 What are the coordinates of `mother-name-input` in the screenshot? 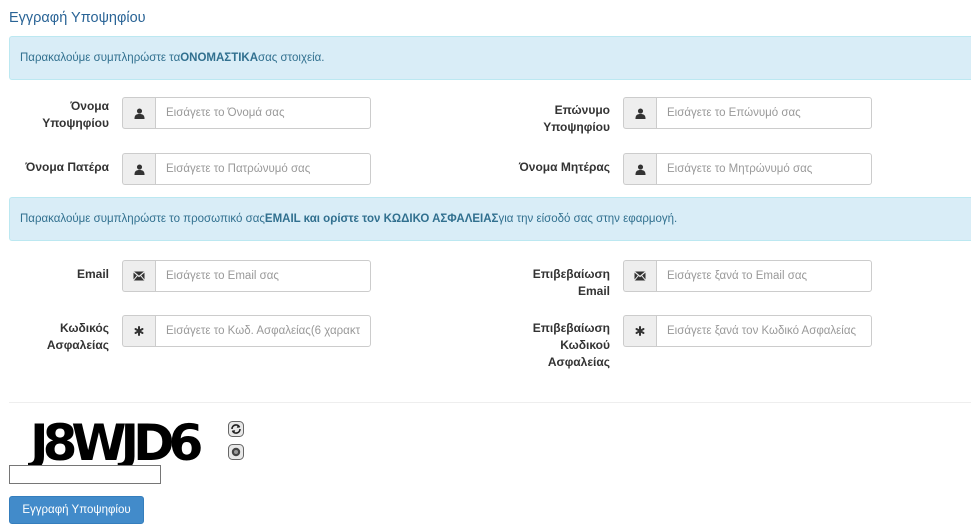 It's located at (764, 169).